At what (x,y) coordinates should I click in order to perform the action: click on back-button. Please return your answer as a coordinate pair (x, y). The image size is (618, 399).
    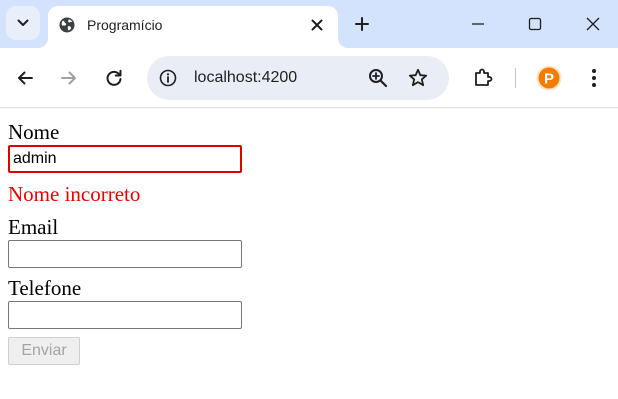
    Looking at the image, I should click on (25, 78).